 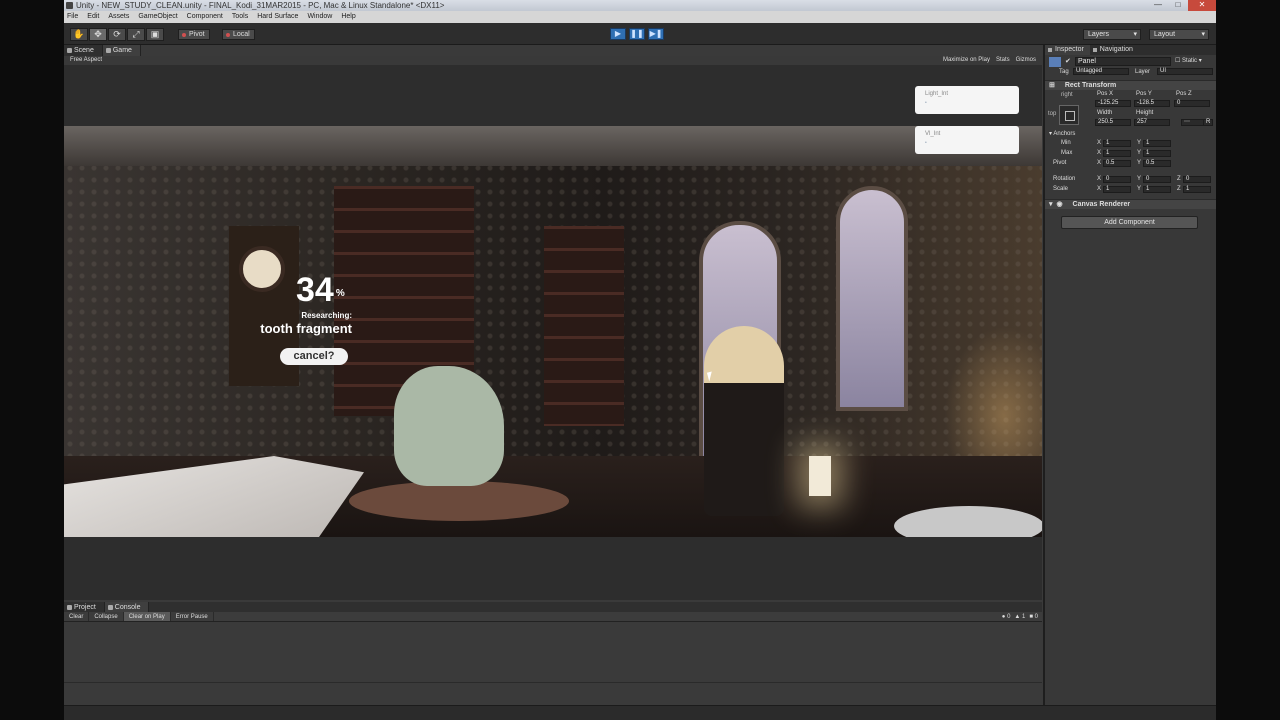 I want to click on rect-tool-icon: ▣, so click(x=155, y=34).